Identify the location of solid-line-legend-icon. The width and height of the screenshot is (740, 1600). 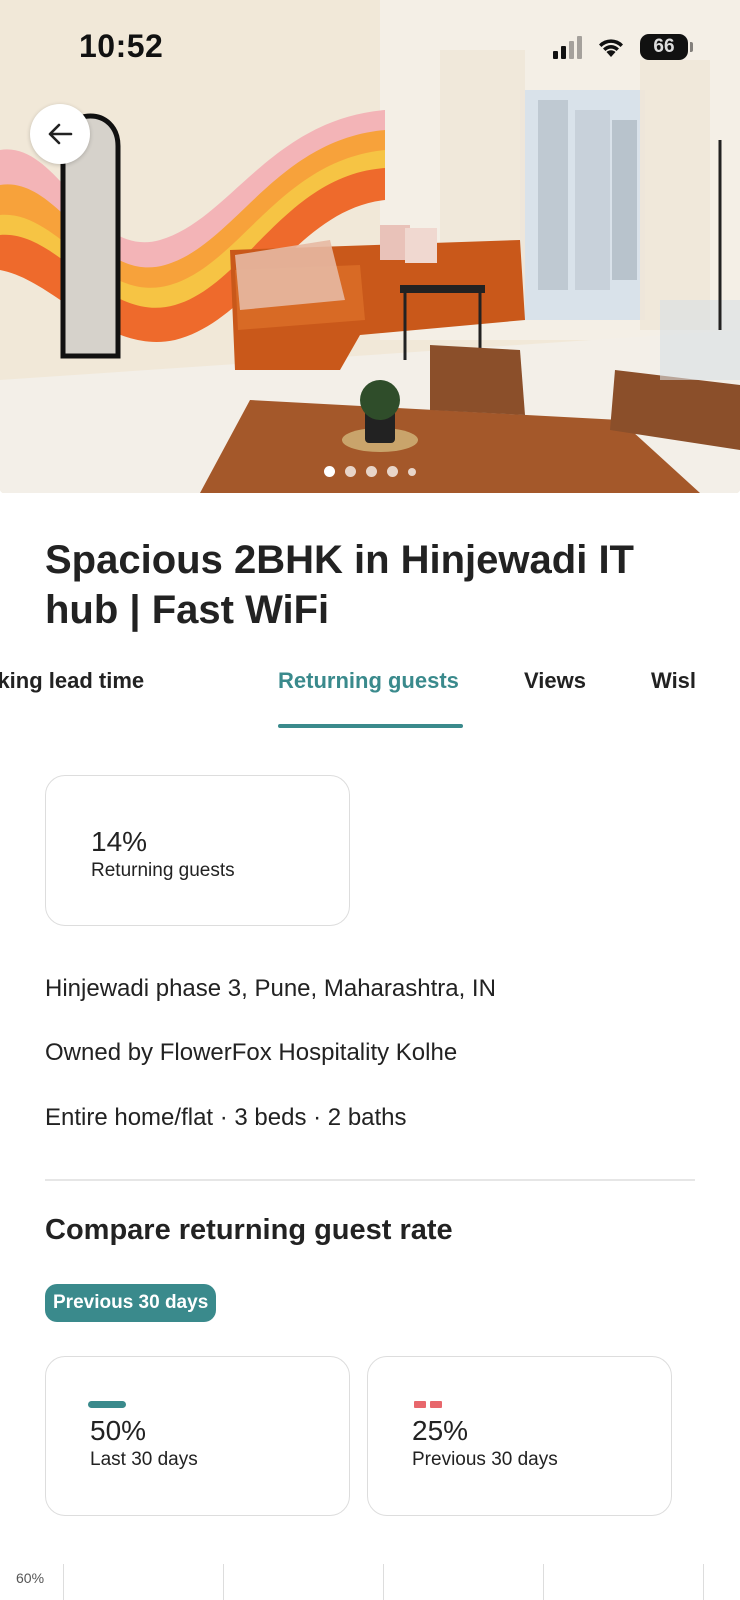
(107, 1404).